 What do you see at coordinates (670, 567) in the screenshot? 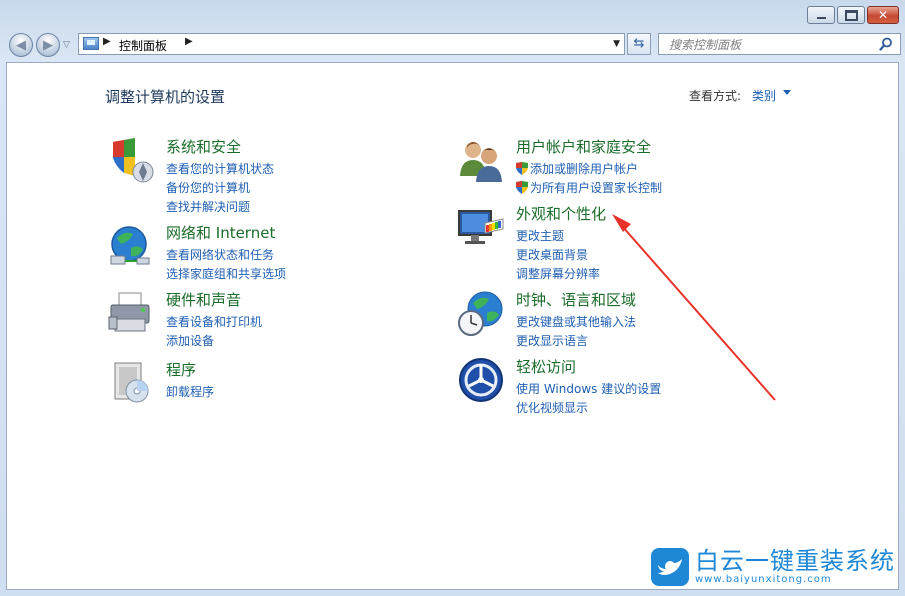
I see `bird-logo-icon` at bounding box center [670, 567].